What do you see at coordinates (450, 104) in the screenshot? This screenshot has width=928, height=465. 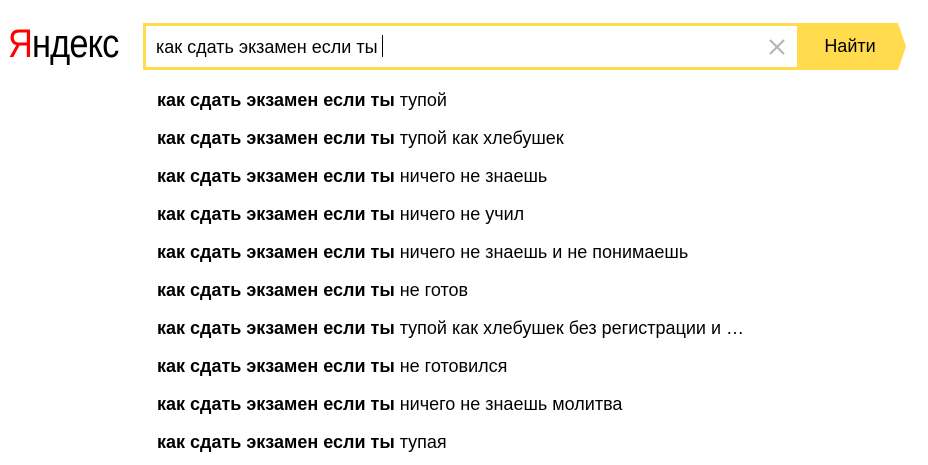 I see `suggestion-item: как сдать экзамен если ты тупой` at bounding box center [450, 104].